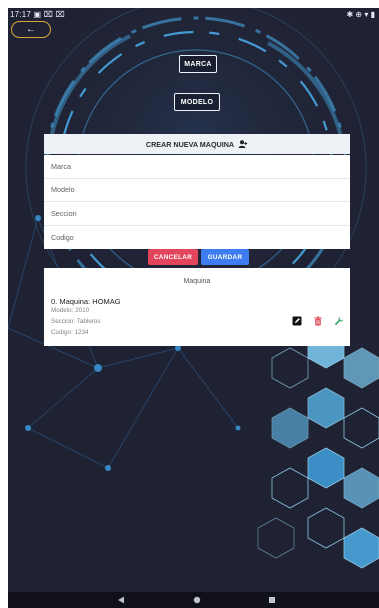 This screenshot has width=379, height=608. Describe the element at coordinates (76, 321) in the screenshot. I see `machine-section: Seccion: Tableros` at that location.